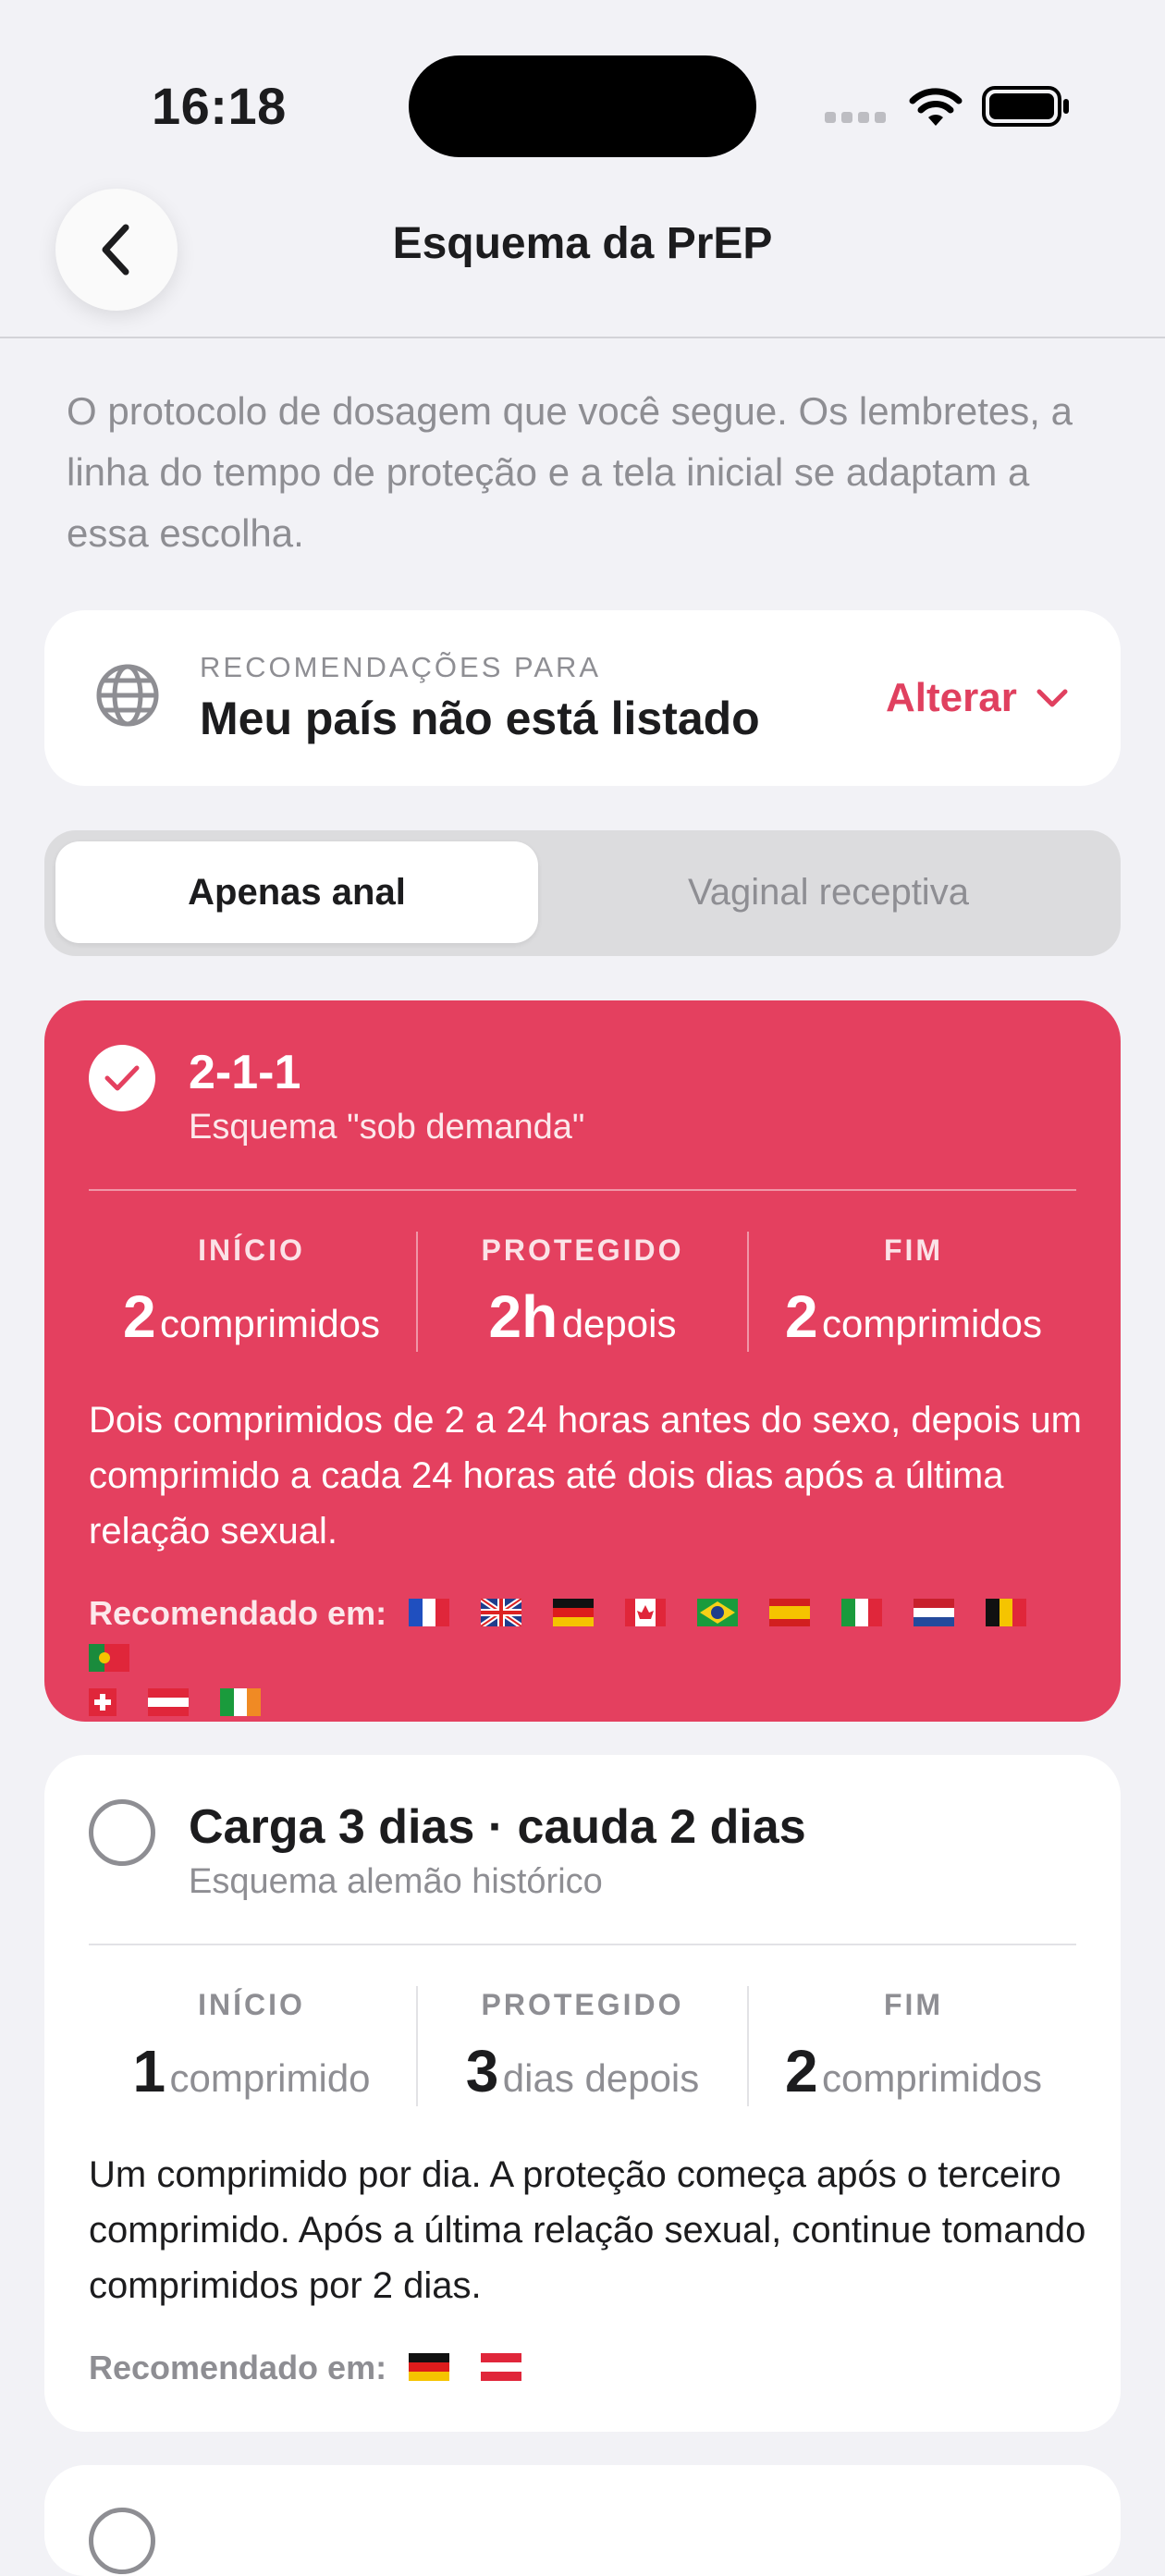  Describe the element at coordinates (582, 1292) in the screenshot. I see `protected-column: PROTEGIDO 2h depois` at that location.